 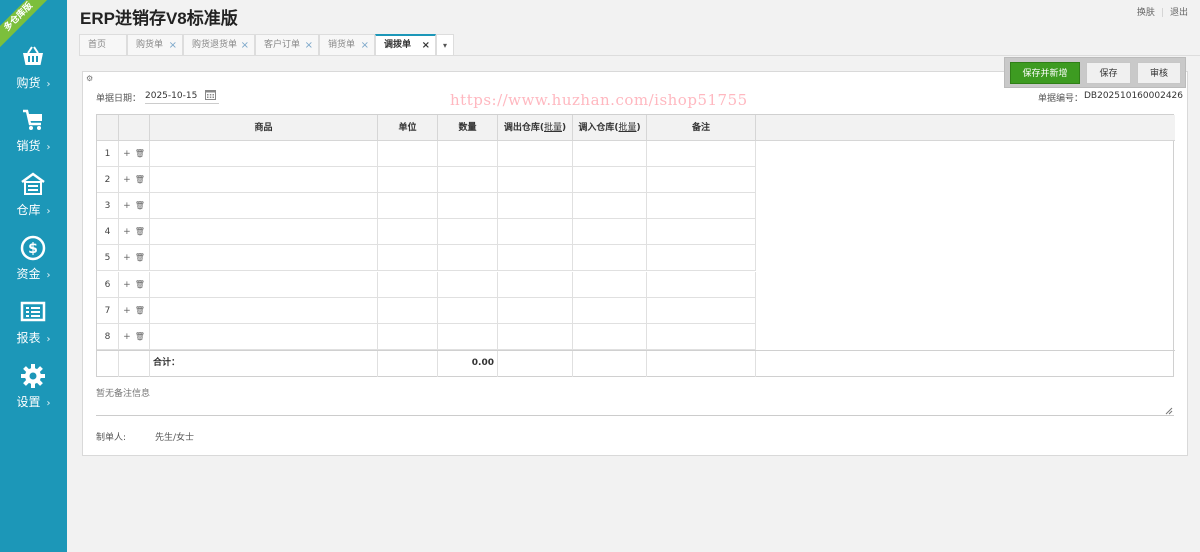 I want to click on total-remark, so click(x=701, y=363).